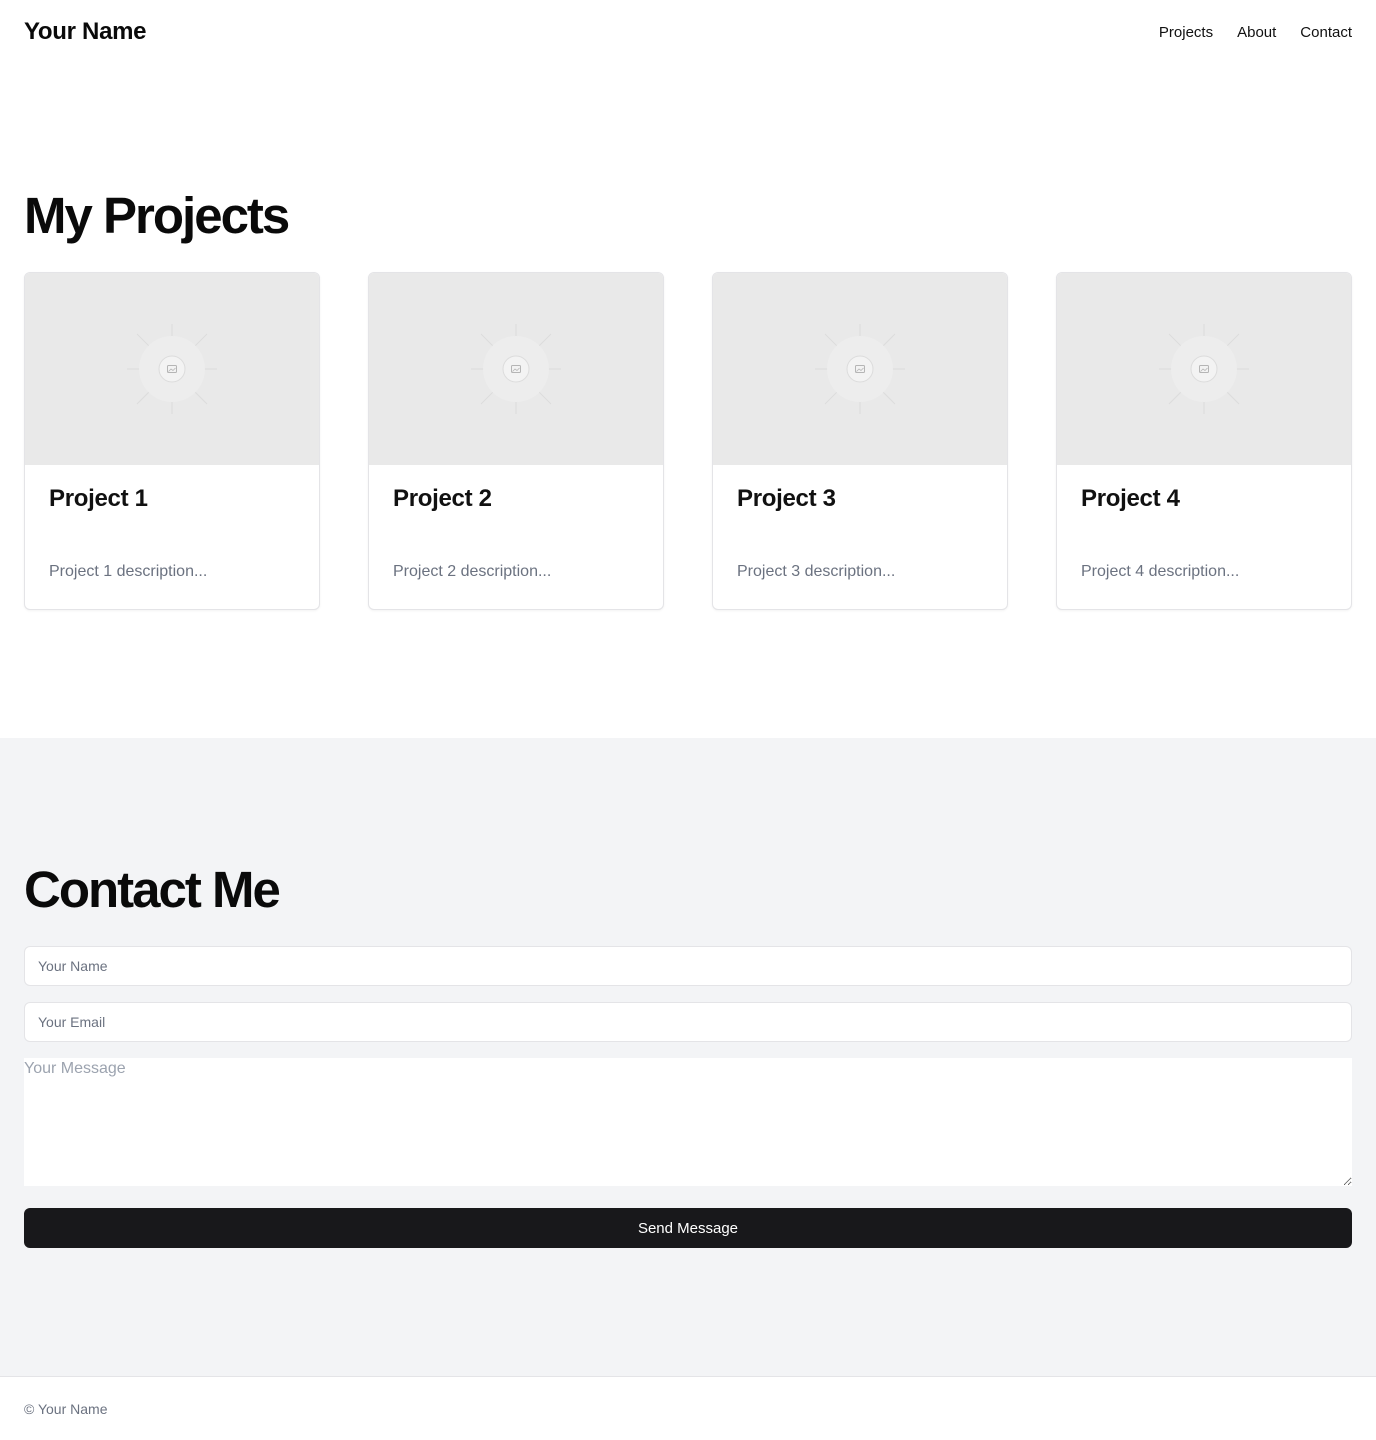  I want to click on message-textarea, so click(688, 1122).